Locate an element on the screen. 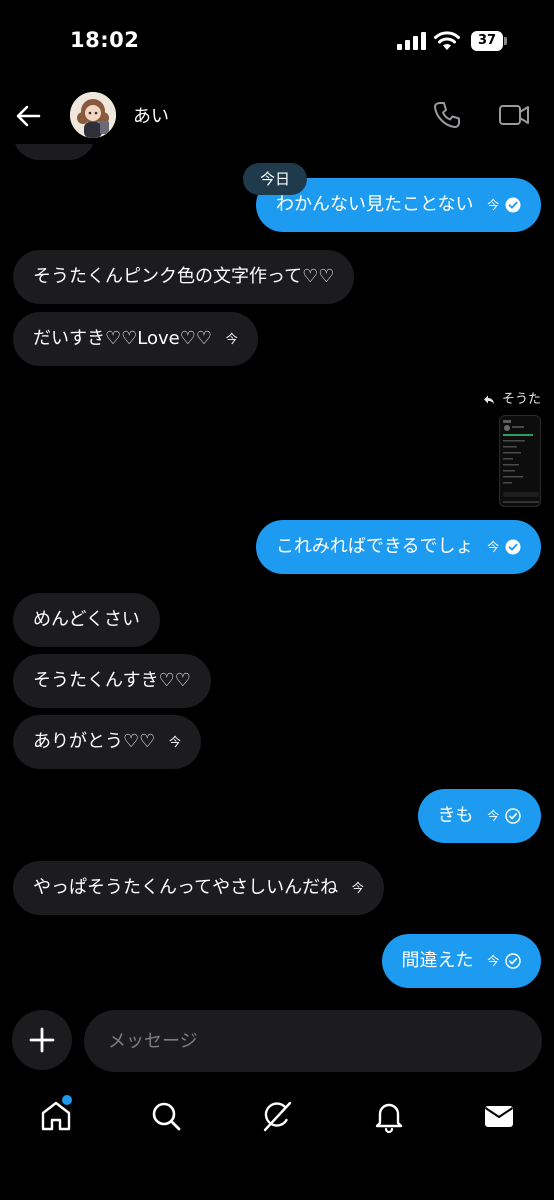 The image size is (554, 1200). message-bubble-incoming: やっぱそうたくんってやさしいんだね 今 is located at coordinates (198, 888).